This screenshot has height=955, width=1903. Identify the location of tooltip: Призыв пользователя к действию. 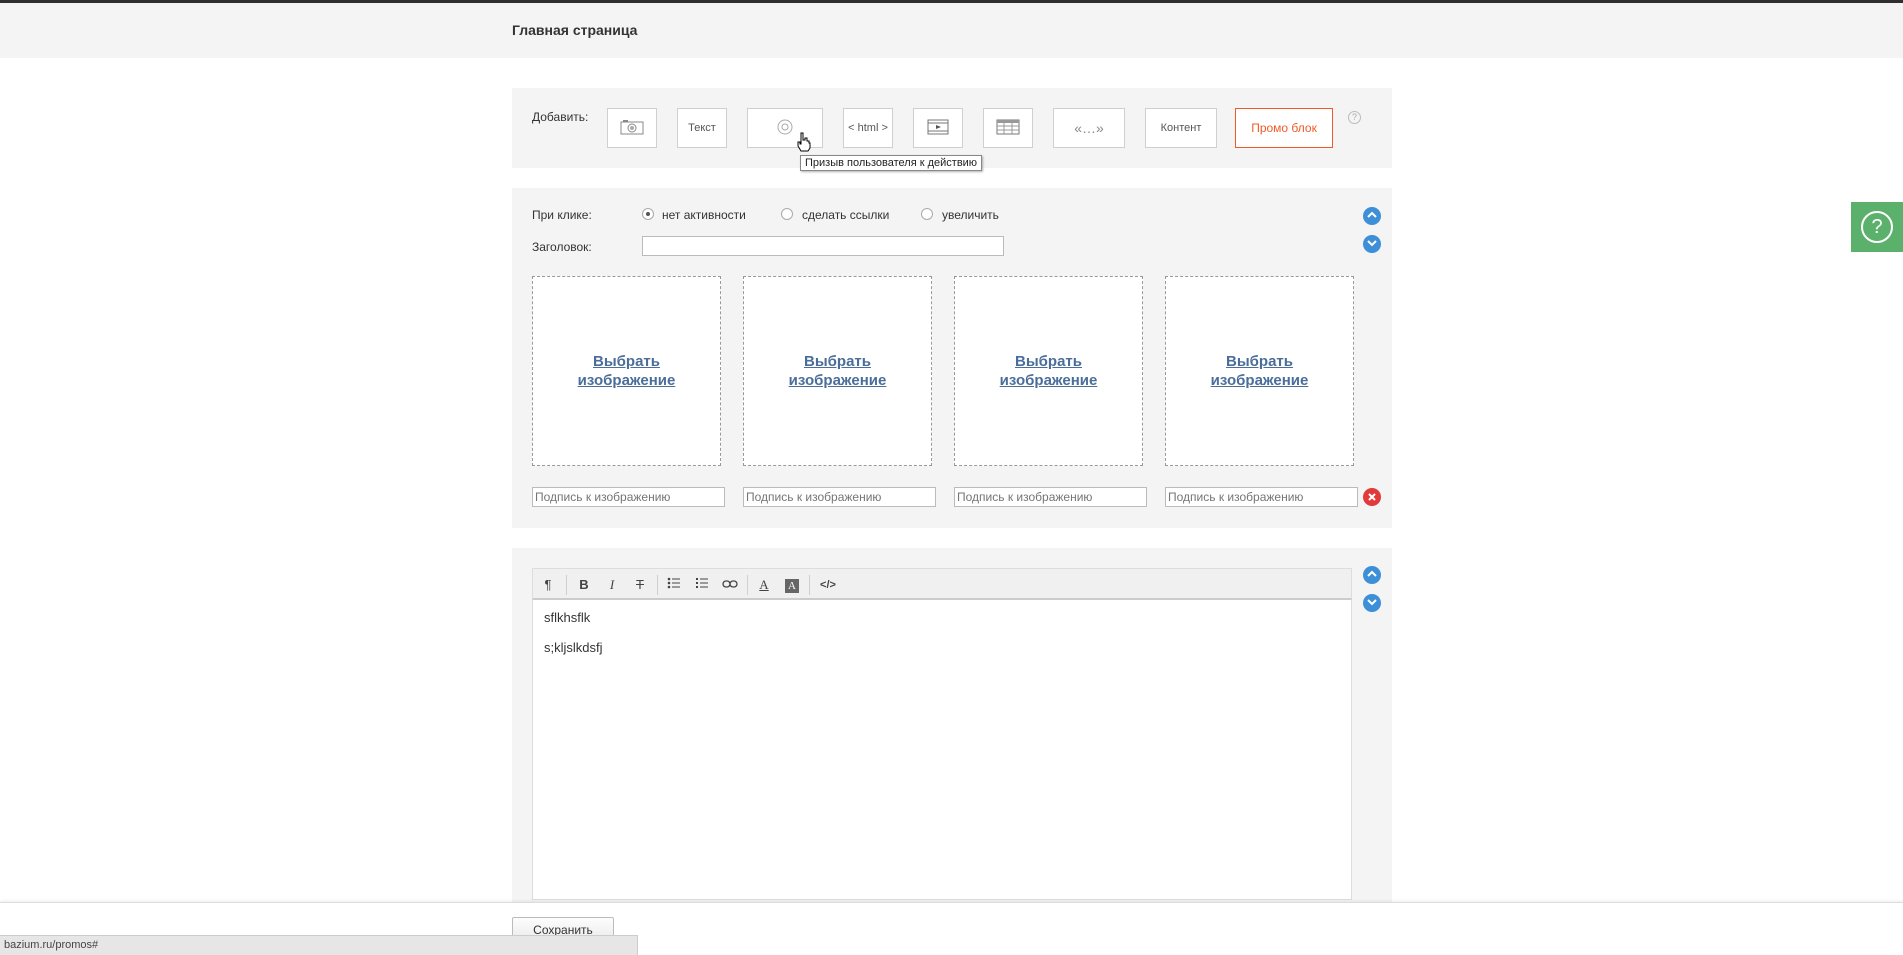
(891, 163).